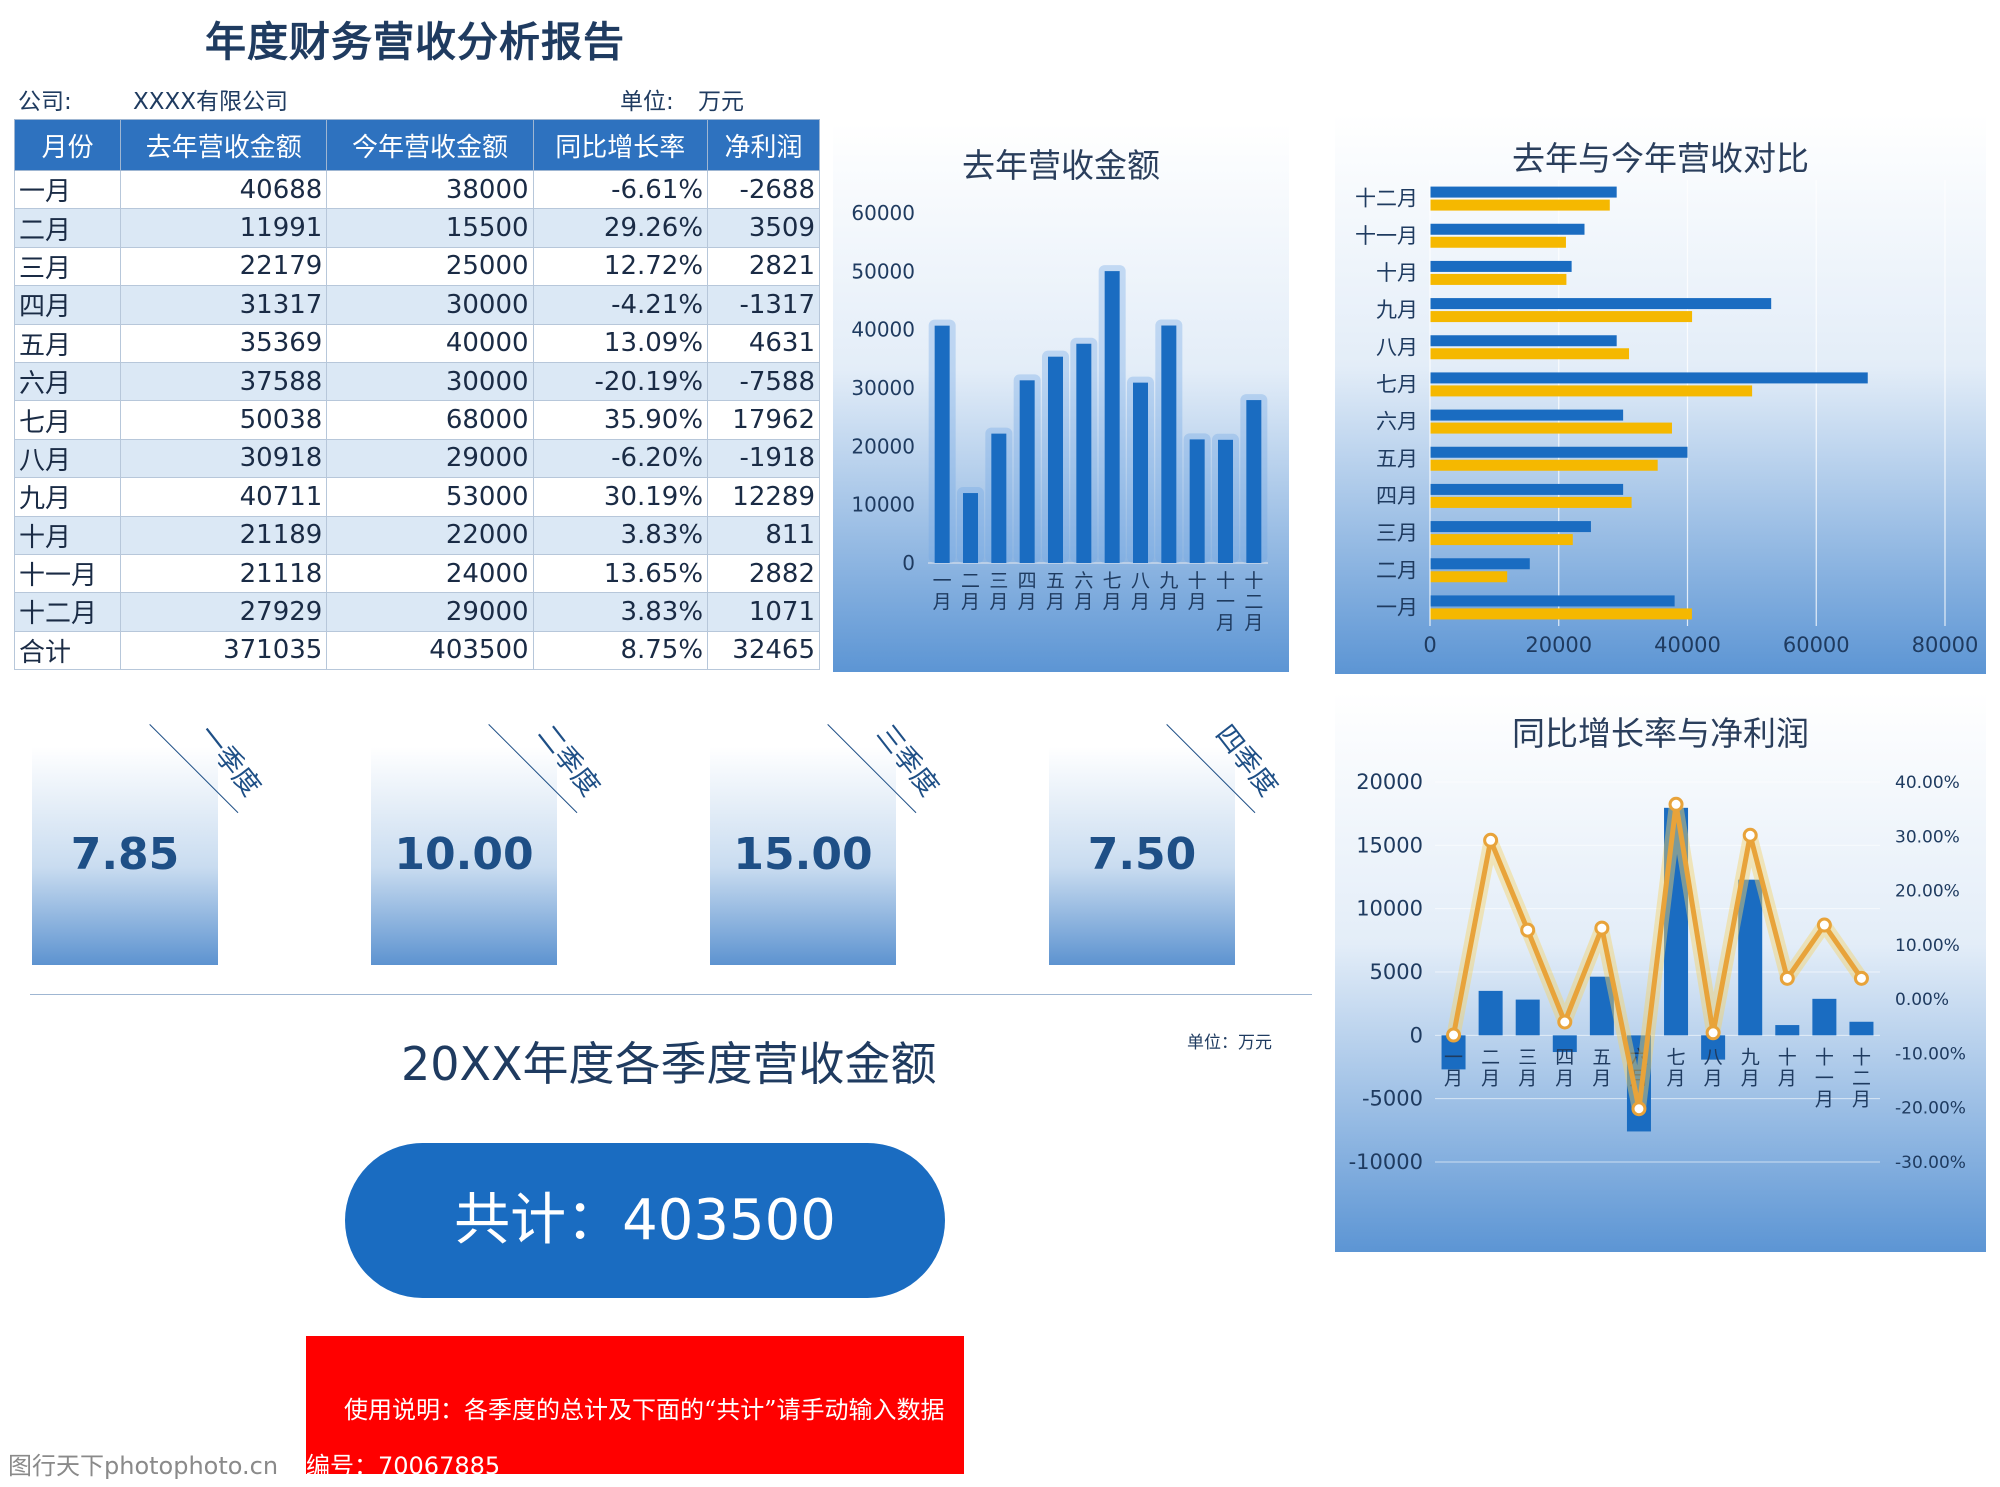 Image resolution: width=2000 pixels, height=1487 pixels. I want to click on y-tick-label-left: 10000, so click(1389, 909).